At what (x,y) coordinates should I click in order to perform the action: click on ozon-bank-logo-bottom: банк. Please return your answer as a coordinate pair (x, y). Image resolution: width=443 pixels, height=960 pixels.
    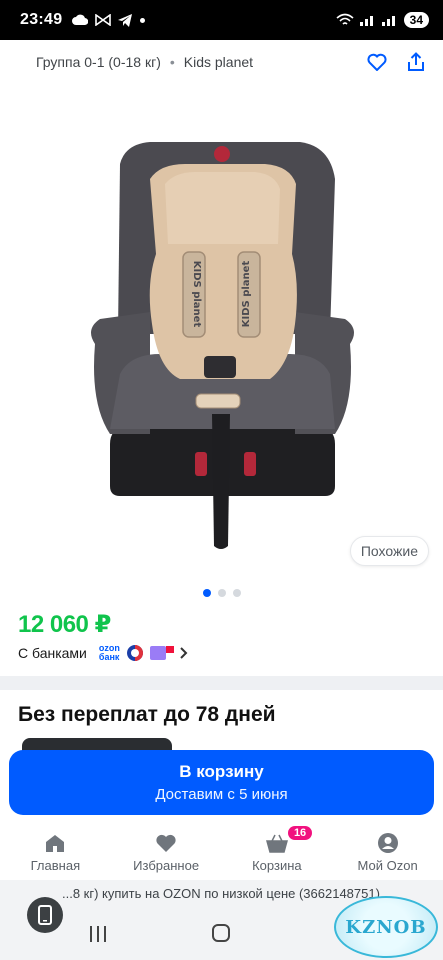
    Looking at the image, I should click on (109, 657).